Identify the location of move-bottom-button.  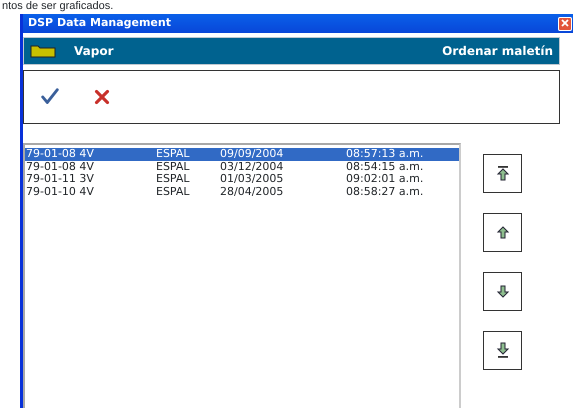
(502, 350).